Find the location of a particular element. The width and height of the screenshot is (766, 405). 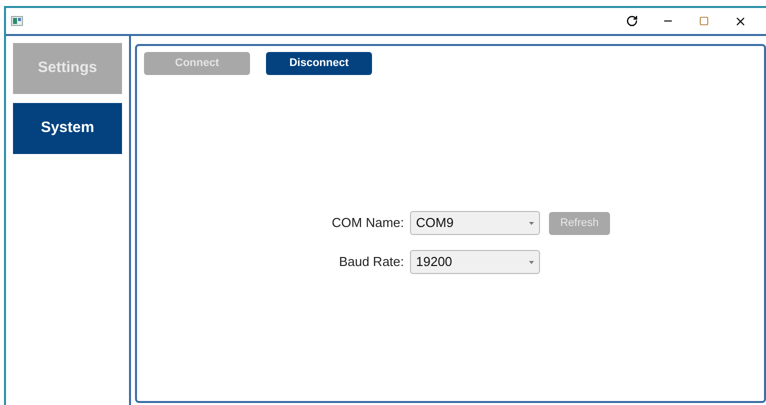

action-button: Disconnect is located at coordinates (319, 63).